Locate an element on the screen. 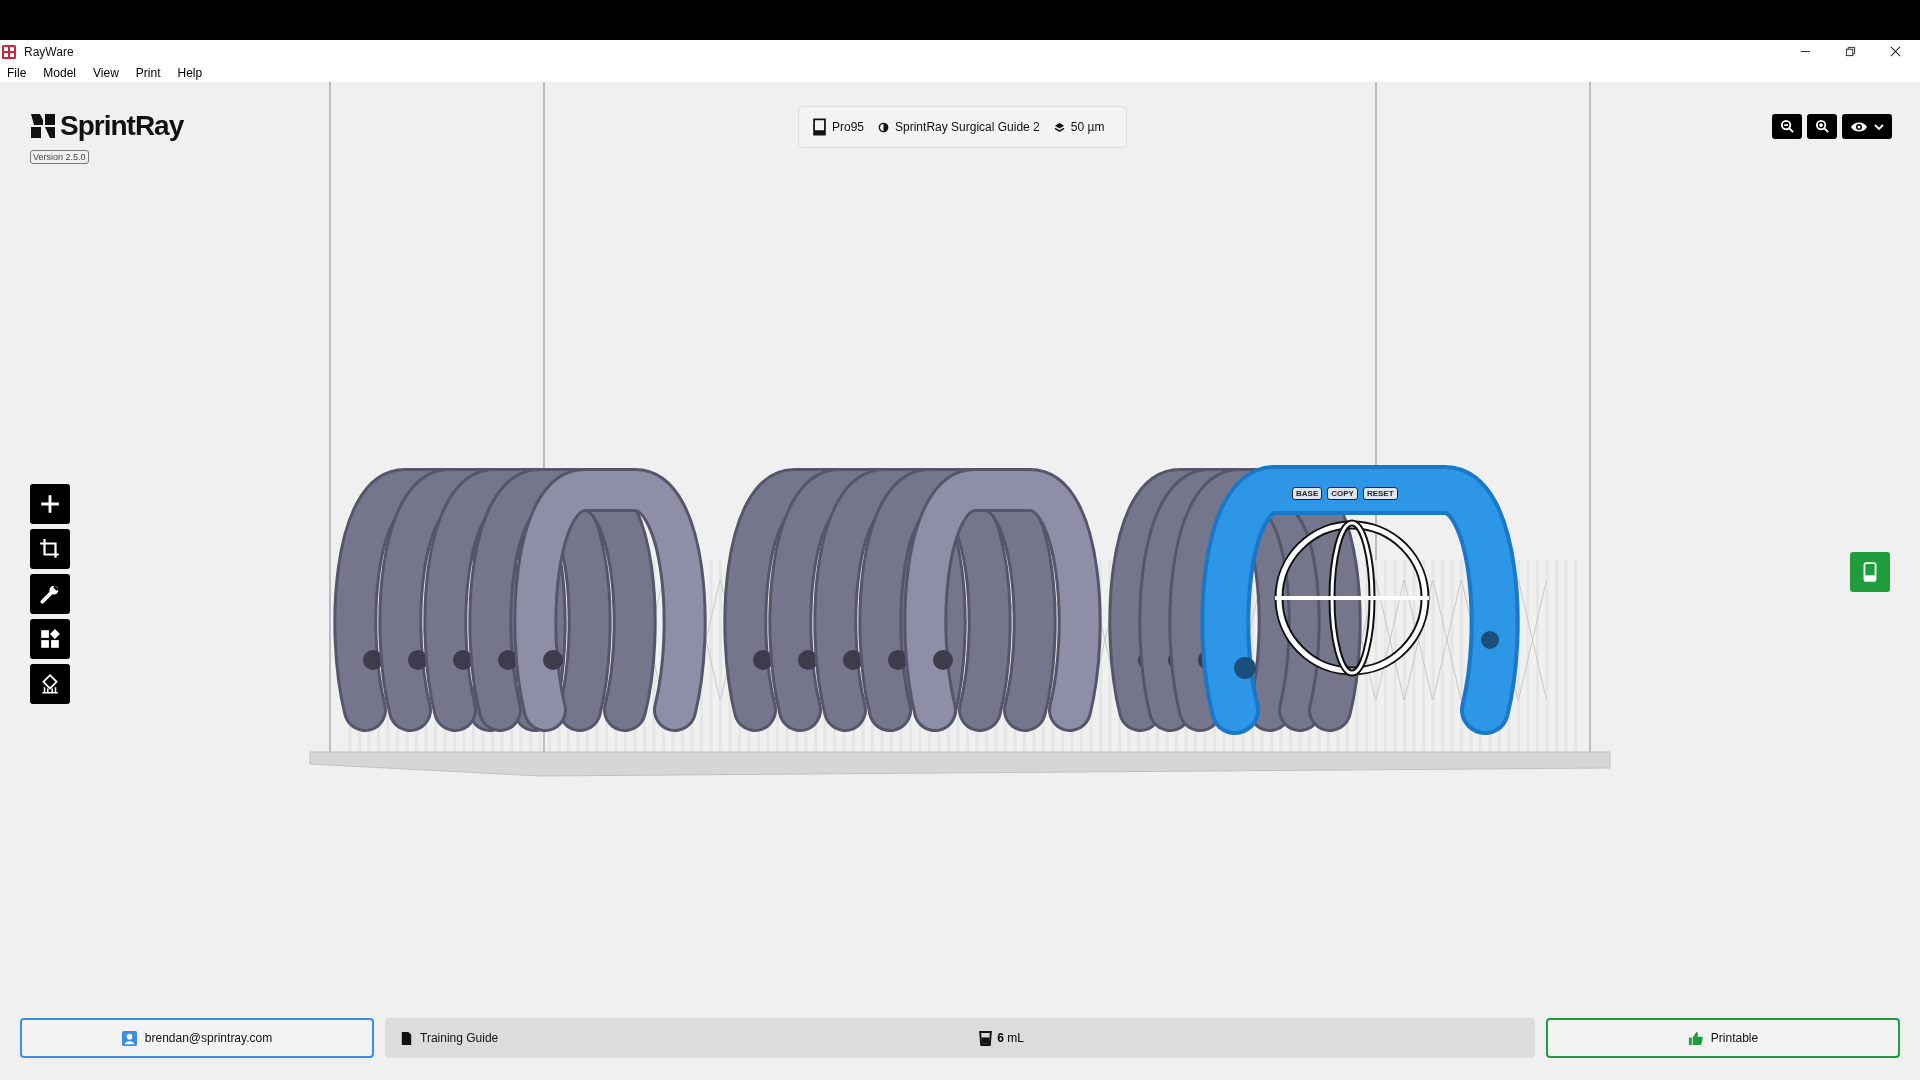 The image size is (1920, 1080). document-icon is located at coordinates (406, 1038).